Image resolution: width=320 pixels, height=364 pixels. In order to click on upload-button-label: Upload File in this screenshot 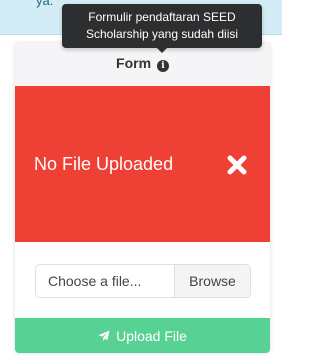, I will do `click(151, 335)`.